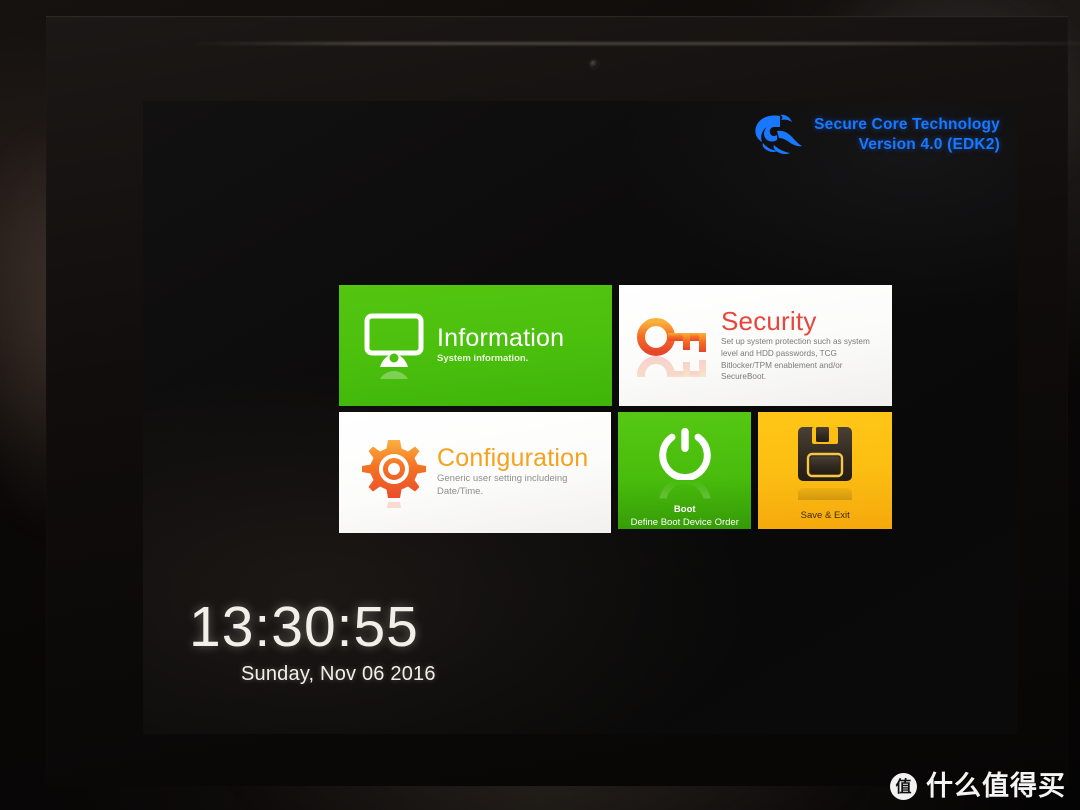  I want to click on save-exit-label-block: Save & Exit, so click(825, 516).